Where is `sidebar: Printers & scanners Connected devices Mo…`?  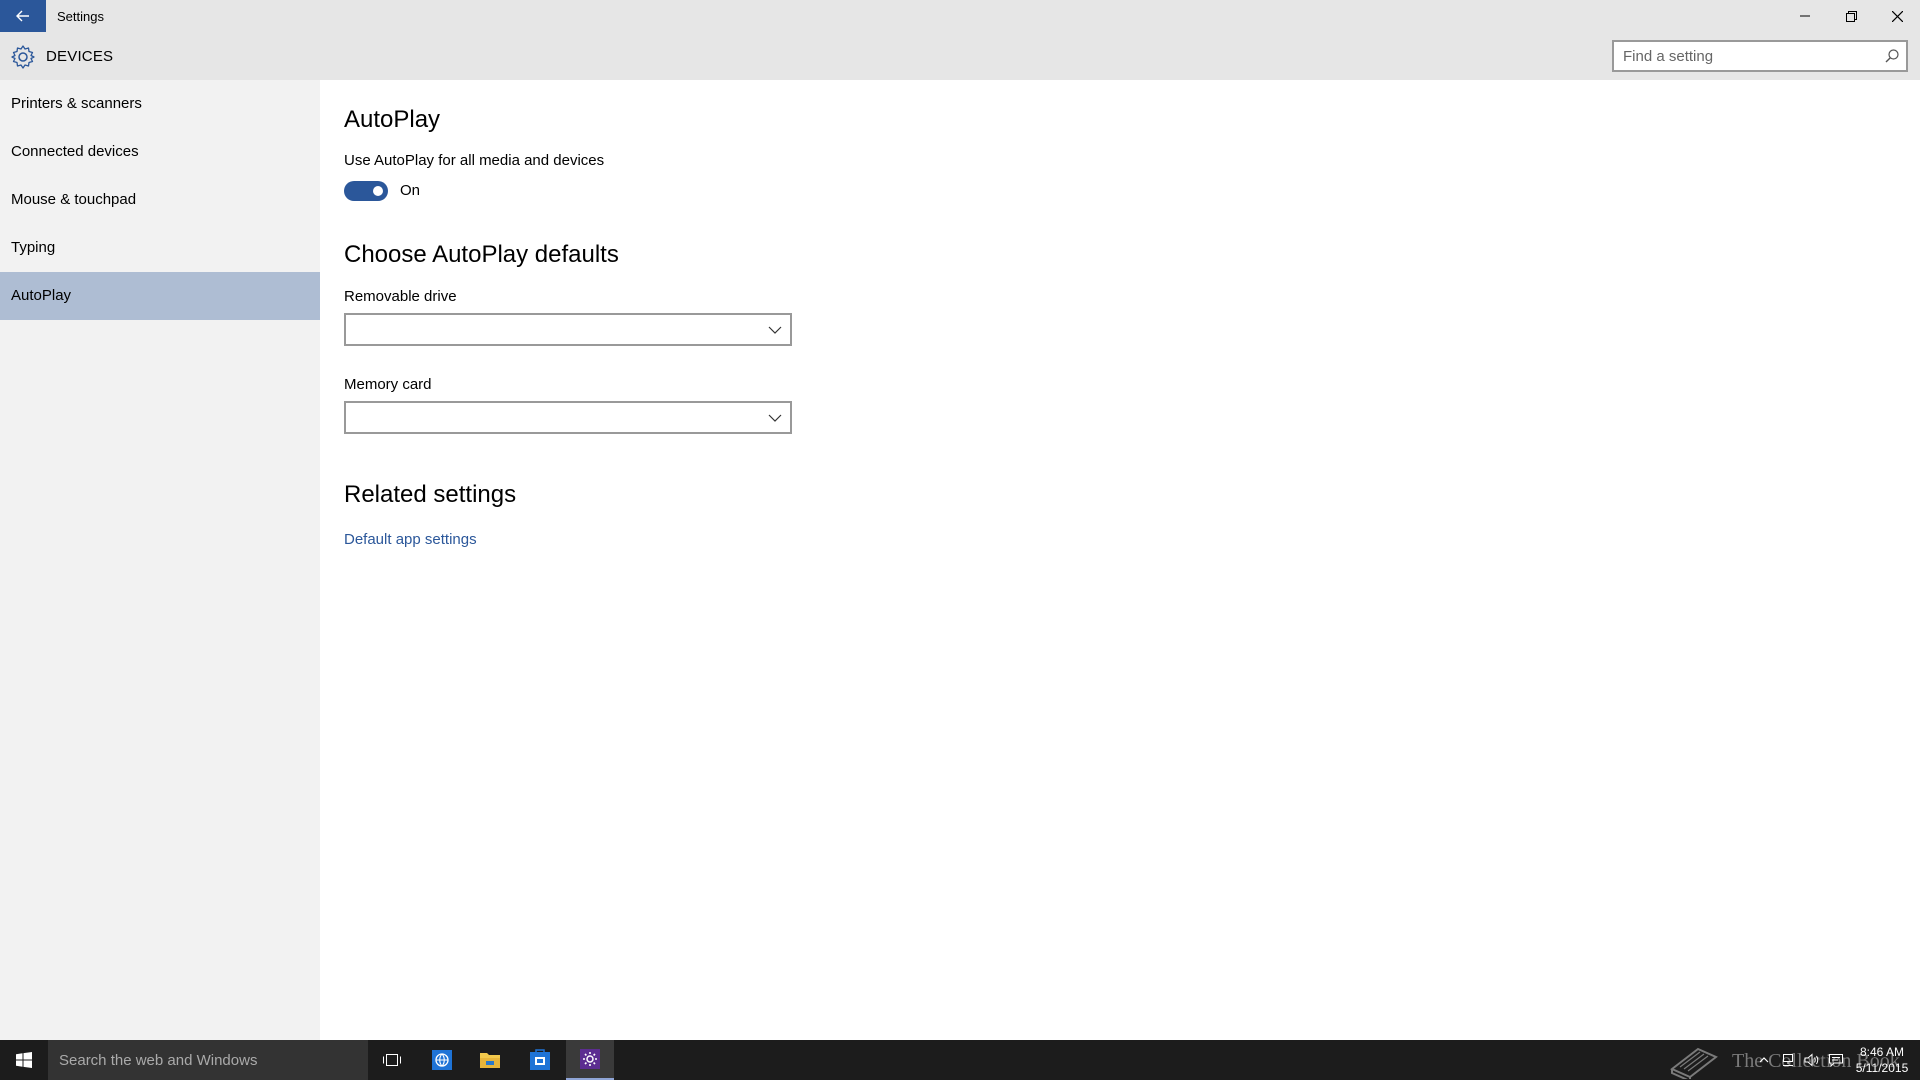 sidebar: Printers & scanners Connected devices Mo… is located at coordinates (160, 560).